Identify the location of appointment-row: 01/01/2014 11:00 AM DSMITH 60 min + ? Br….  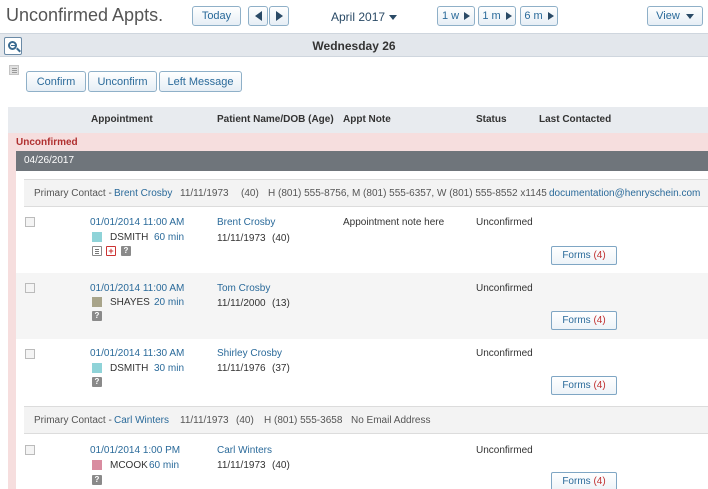
(362, 240).